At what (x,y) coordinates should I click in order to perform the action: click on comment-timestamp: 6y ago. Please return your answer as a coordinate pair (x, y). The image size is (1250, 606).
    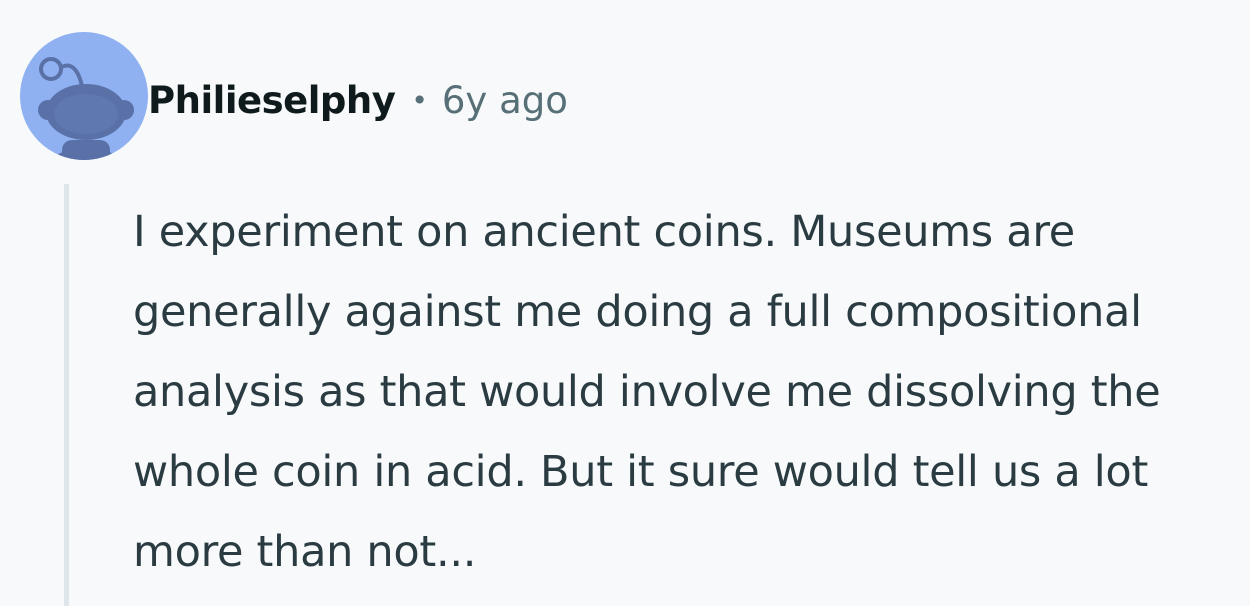
    Looking at the image, I should click on (505, 100).